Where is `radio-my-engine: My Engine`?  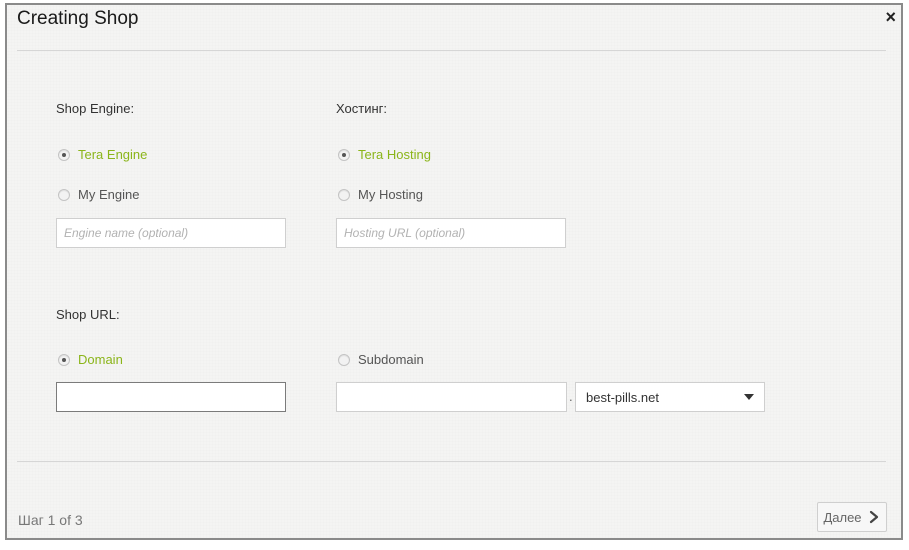
radio-my-engine: My Engine is located at coordinates (98, 194).